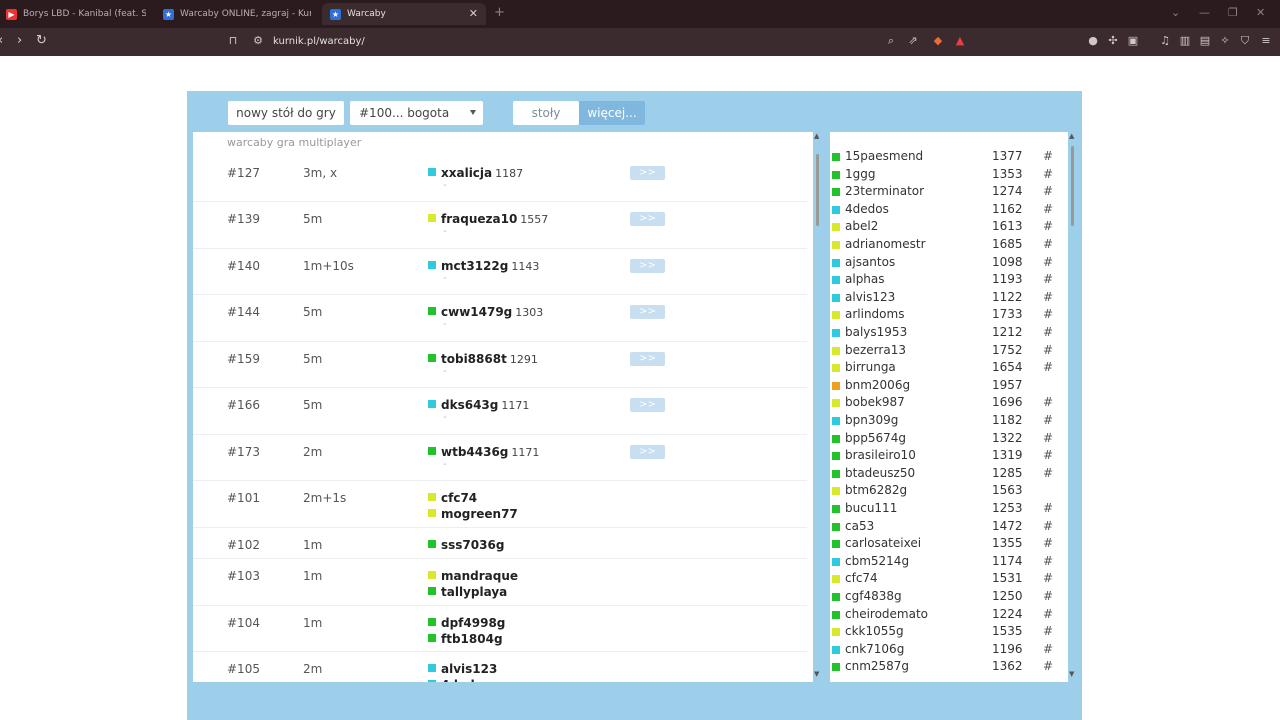  I want to click on screenshot-icon: ▣, so click(1133, 41).